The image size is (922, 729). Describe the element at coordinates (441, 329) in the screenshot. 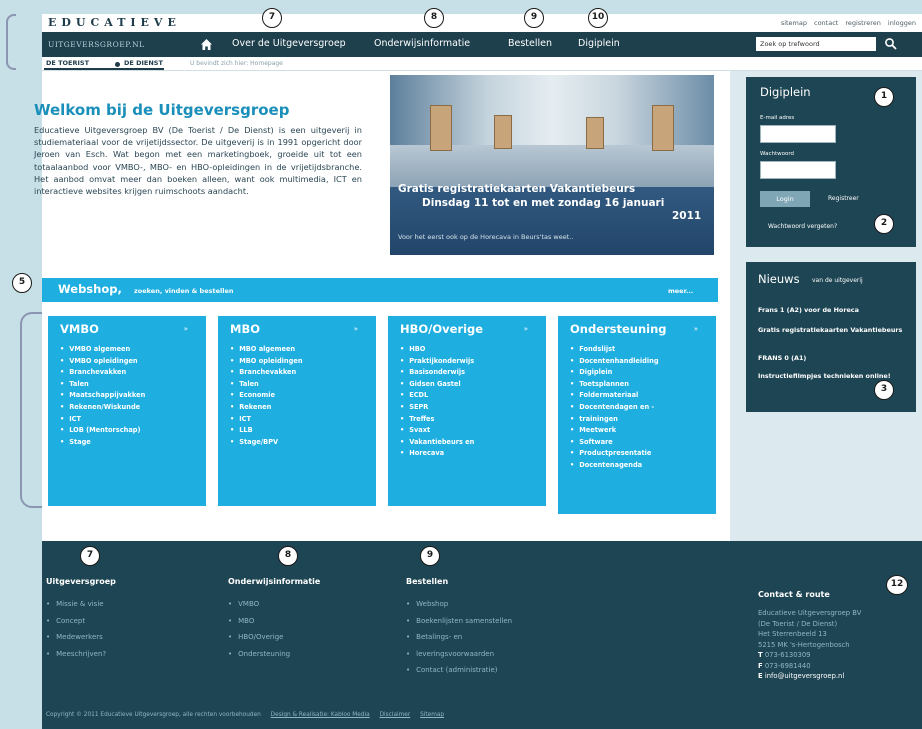

I see `category-title: HBO/Overige` at that location.